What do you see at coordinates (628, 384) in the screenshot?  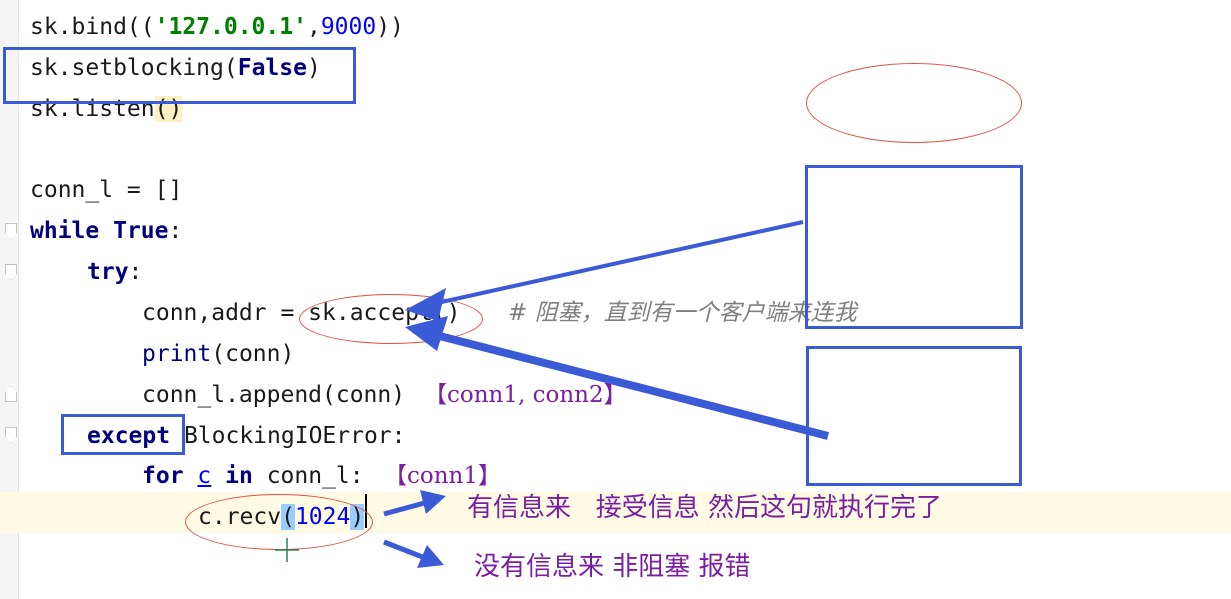 I see `arrow-line-lower` at bounding box center [628, 384].